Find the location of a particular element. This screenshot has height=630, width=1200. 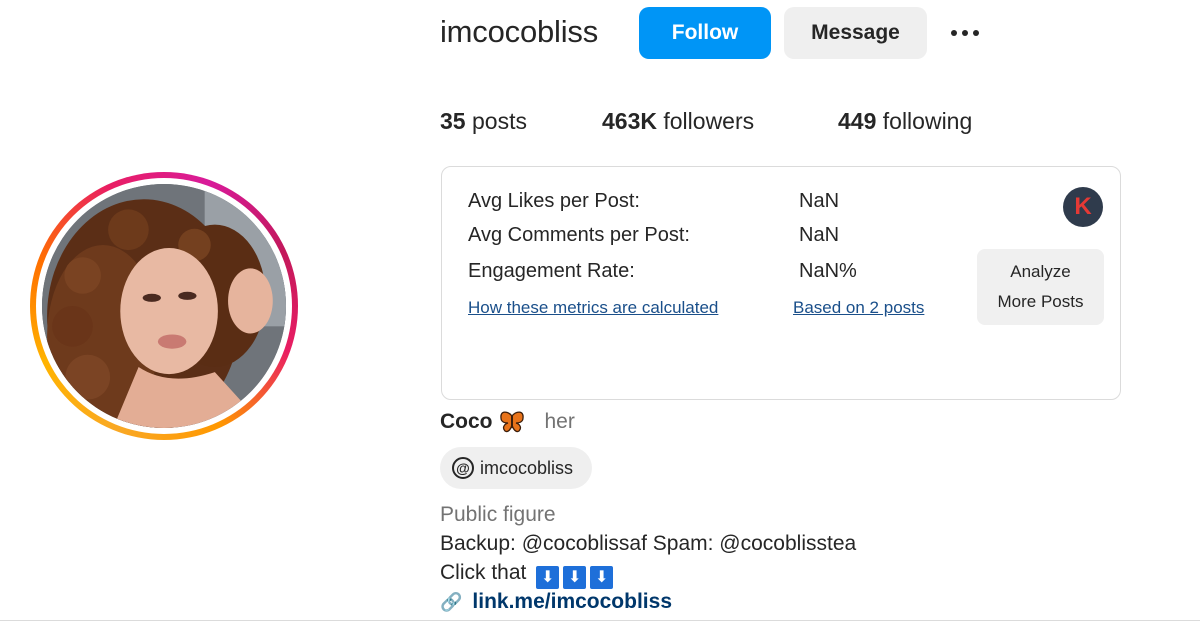

bio-line-click: Click that ⬇ ⬇ ⬇ is located at coordinates (527, 575).